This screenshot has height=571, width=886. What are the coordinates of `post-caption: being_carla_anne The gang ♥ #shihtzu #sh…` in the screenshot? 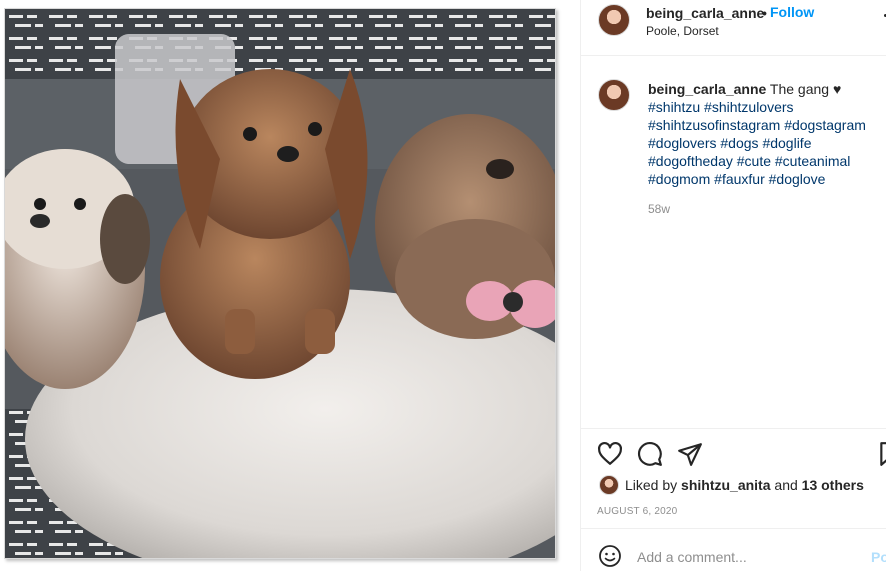 It's located at (766, 134).